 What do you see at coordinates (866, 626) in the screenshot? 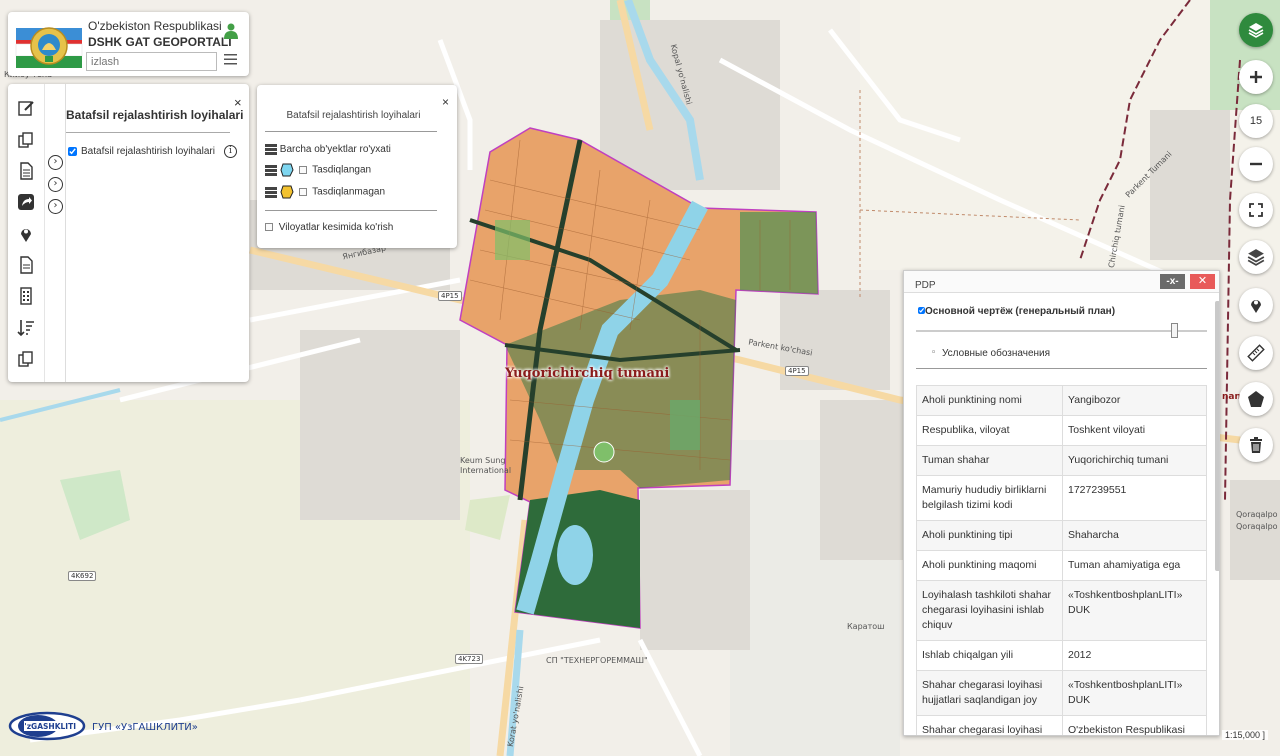
I see `map-label-karatash: Каратош` at bounding box center [866, 626].